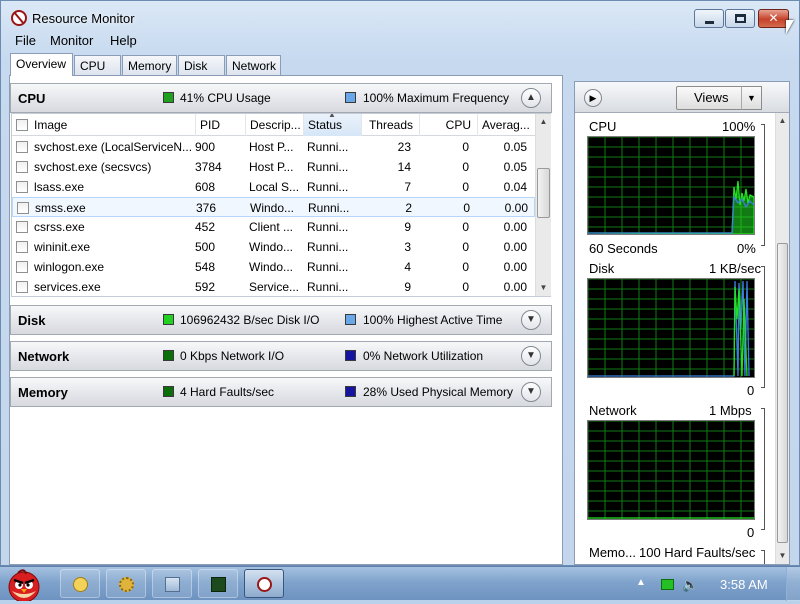 Image resolution: width=800 pixels, height=604 pixels. What do you see at coordinates (690, 585) in the screenshot?
I see `volume-tray-icon: 🔈` at bounding box center [690, 585].